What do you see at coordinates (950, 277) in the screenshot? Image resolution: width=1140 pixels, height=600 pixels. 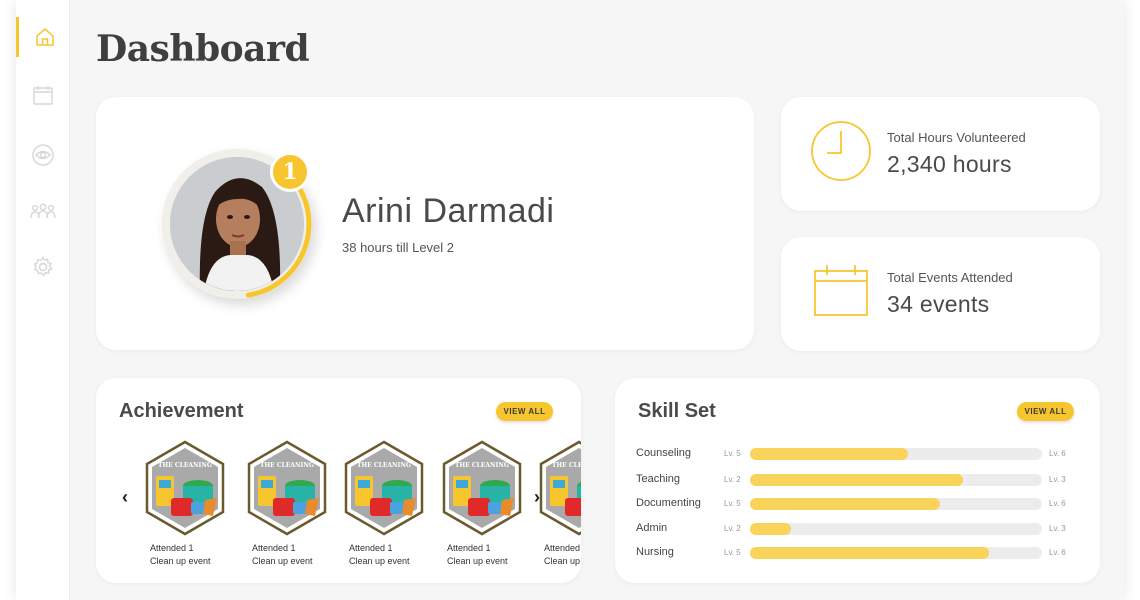 I see `events-stat-label: Total Events Attended` at bounding box center [950, 277].